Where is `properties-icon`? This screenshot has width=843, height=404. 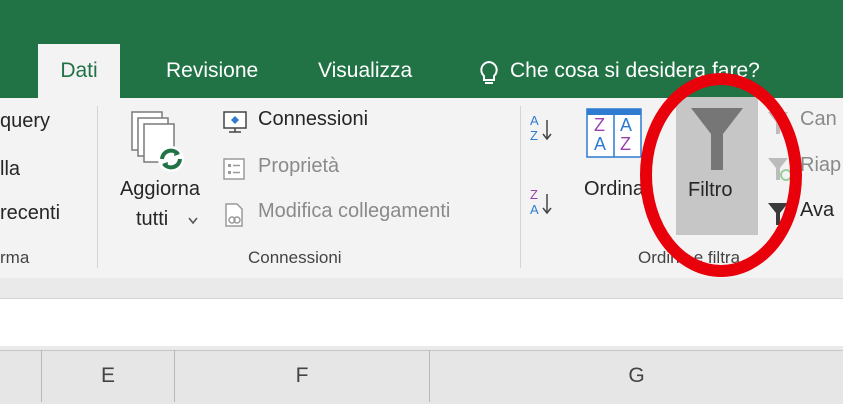 properties-icon is located at coordinates (234, 169).